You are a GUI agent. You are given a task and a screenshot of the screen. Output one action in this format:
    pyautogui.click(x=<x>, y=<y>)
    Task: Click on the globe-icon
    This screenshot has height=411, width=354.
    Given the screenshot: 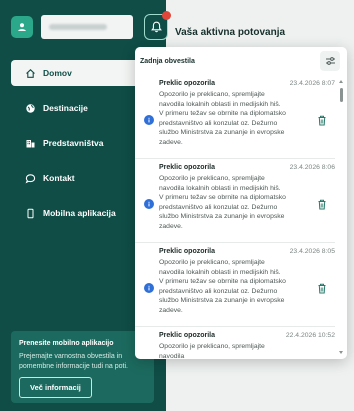 What is the action you would take?
    pyautogui.click(x=30, y=108)
    